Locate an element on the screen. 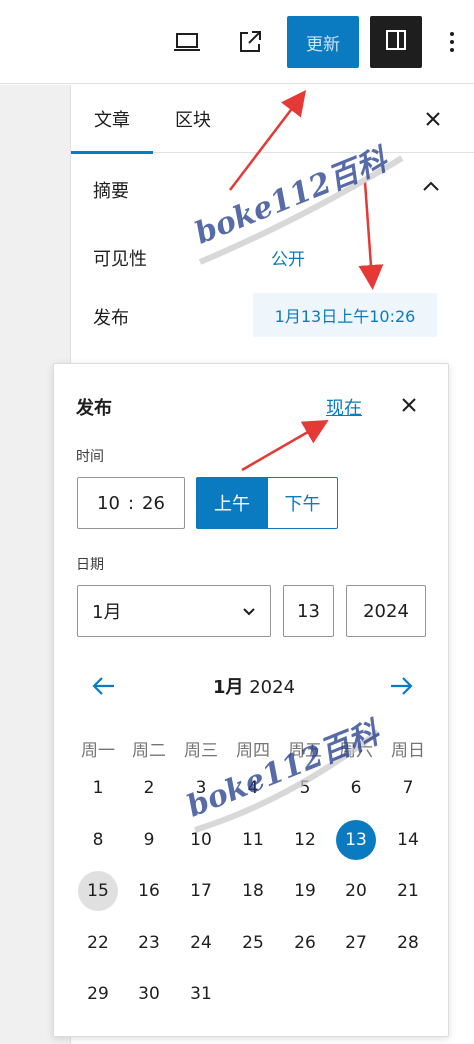 The image size is (474, 1044). calendar-day: 8 is located at coordinates (98, 840).